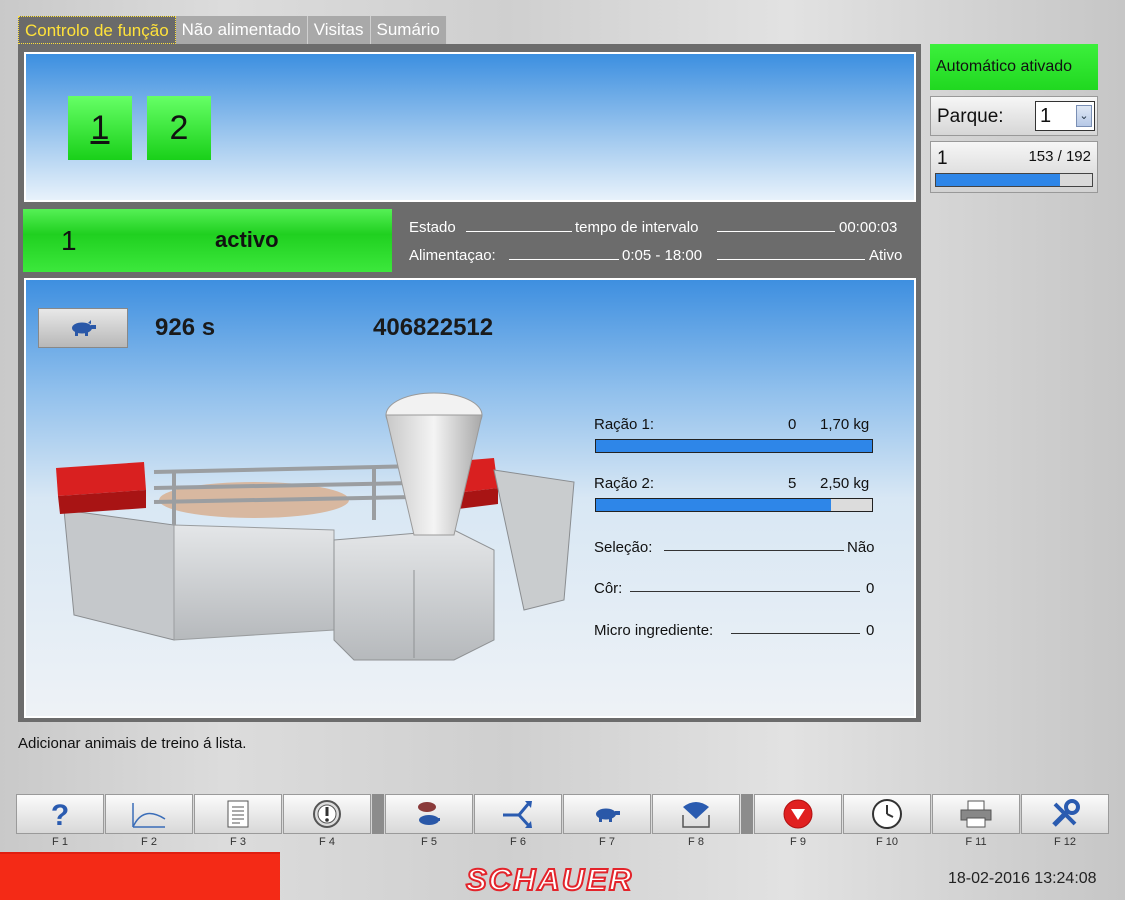 The height and width of the screenshot is (900, 1125). I want to click on ration-2-label: Ração 2:, so click(624, 483).